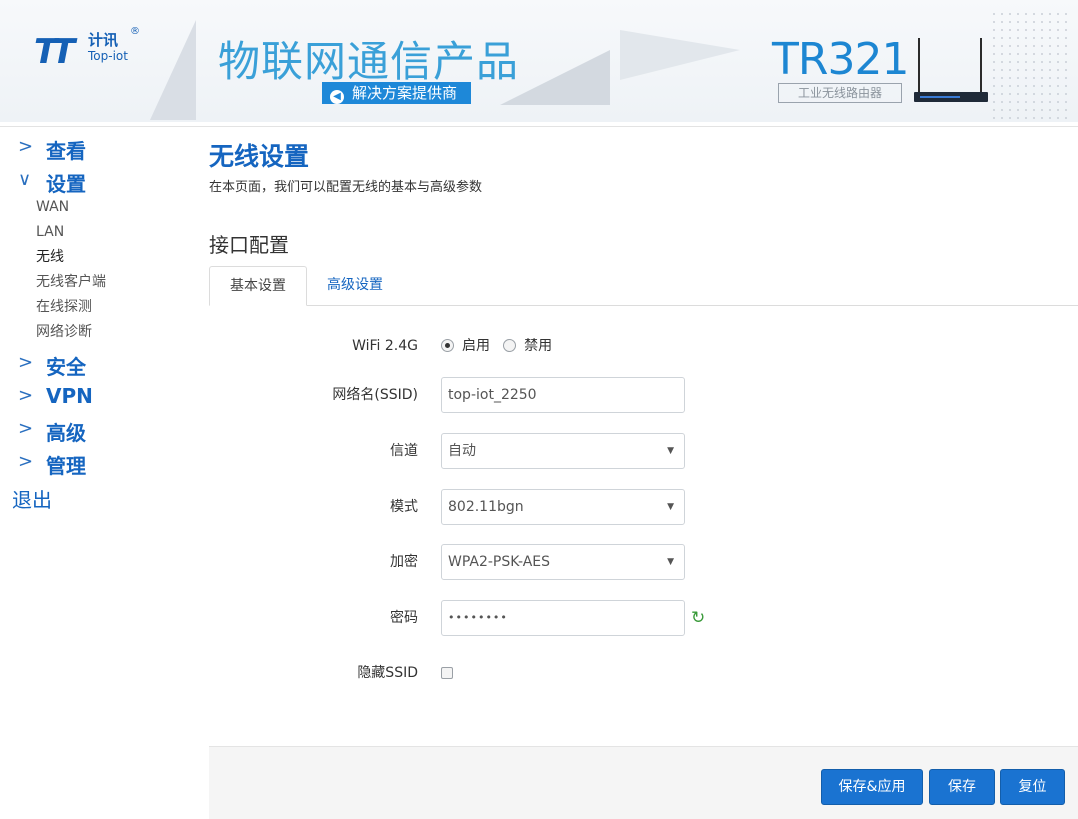  Describe the element at coordinates (563, 618) in the screenshot. I see `password-input: ••••••••` at that location.